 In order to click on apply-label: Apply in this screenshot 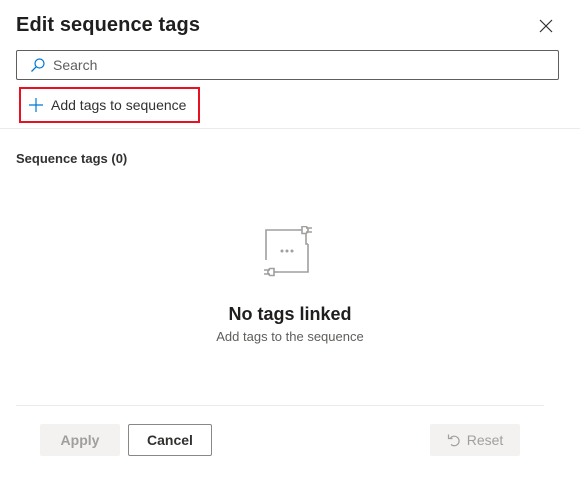, I will do `click(80, 440)`.